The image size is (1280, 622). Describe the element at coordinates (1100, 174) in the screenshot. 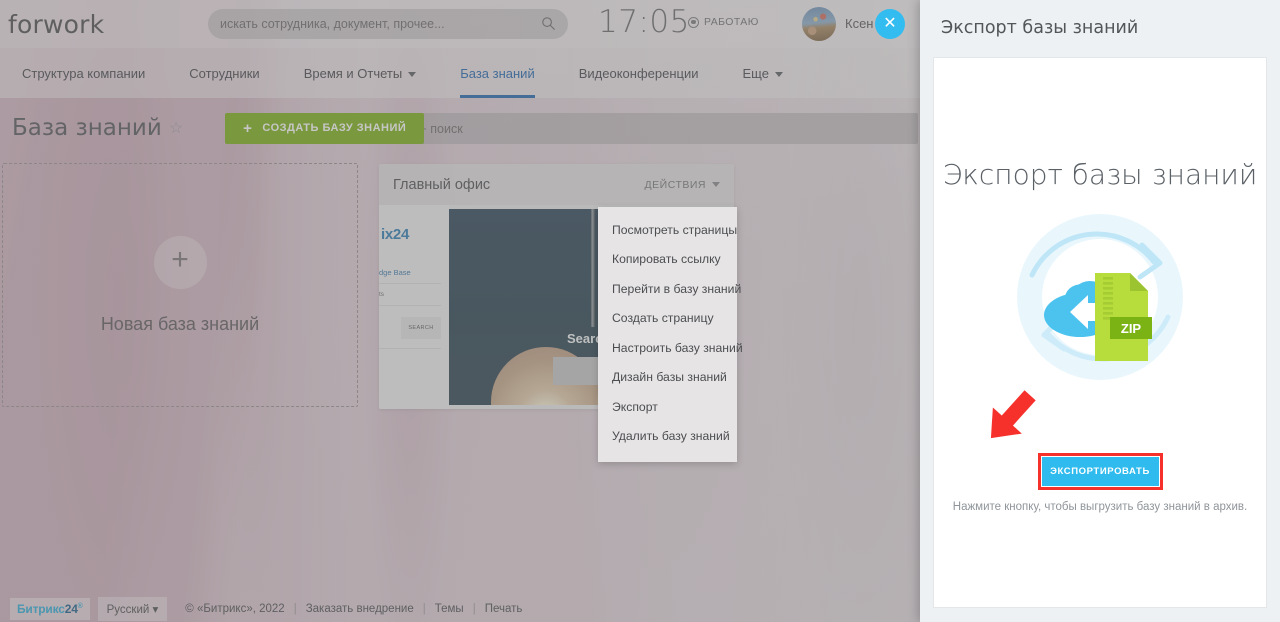

I see `export-heading: Экспорт базы знаний` at that location.